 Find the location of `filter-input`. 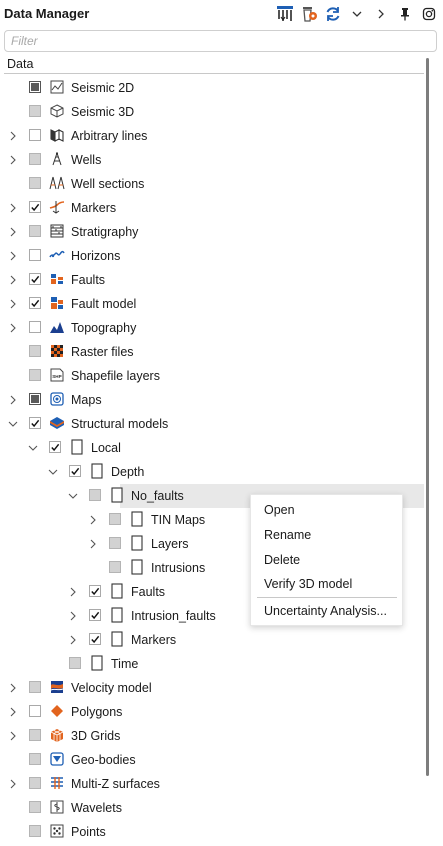

filter-input is located at coordinates (220, 41).